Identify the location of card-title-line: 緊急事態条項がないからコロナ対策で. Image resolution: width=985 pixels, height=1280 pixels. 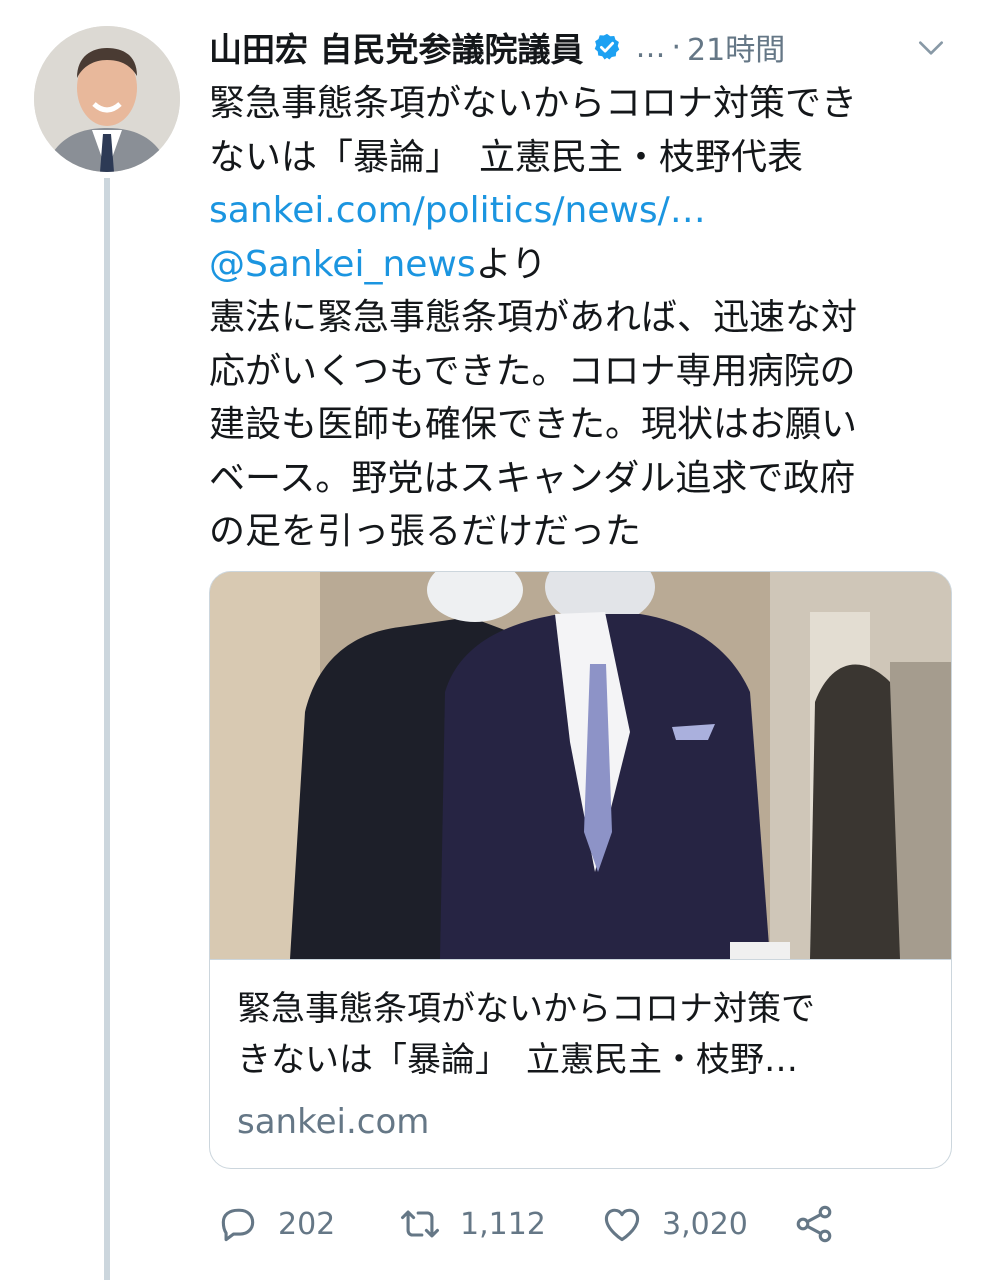
(526, 1009).